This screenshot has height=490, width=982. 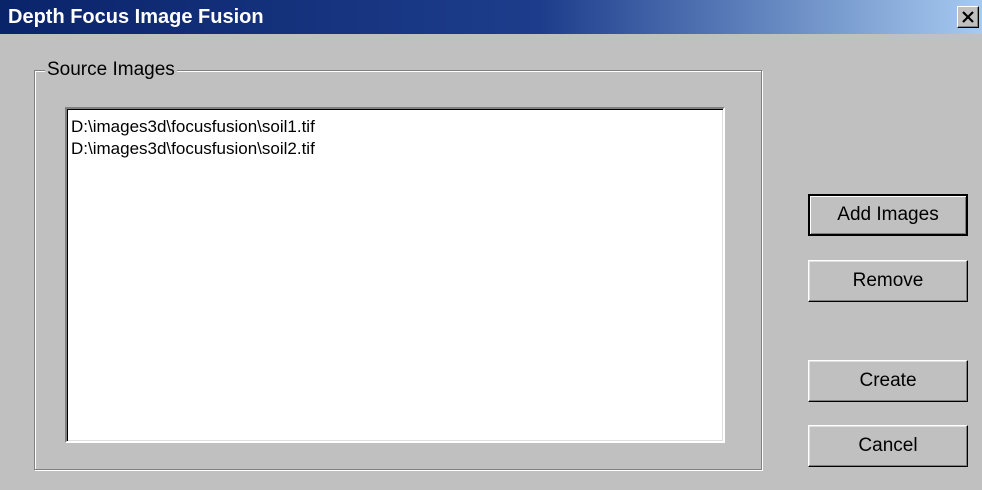 I want to click on cancel-button: Cancel, so click(x=888, y=446).